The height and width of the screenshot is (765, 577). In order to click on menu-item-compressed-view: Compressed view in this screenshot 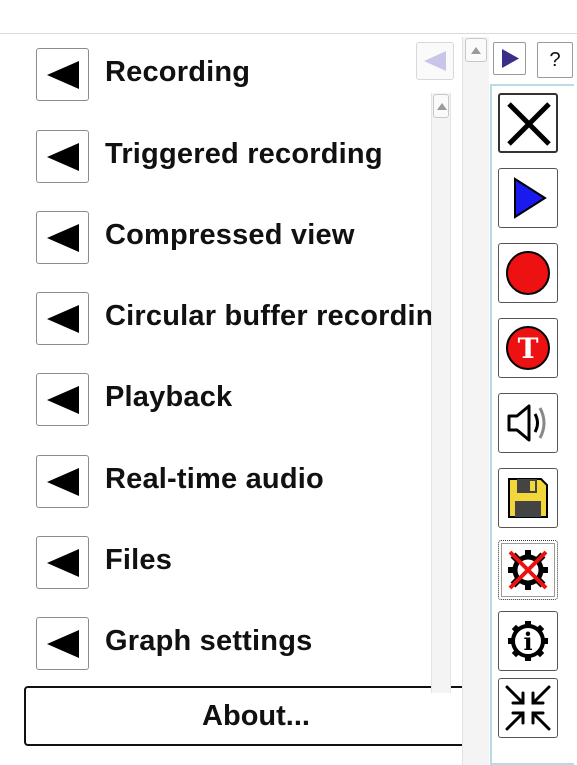, I will do `click(236, 239)`.